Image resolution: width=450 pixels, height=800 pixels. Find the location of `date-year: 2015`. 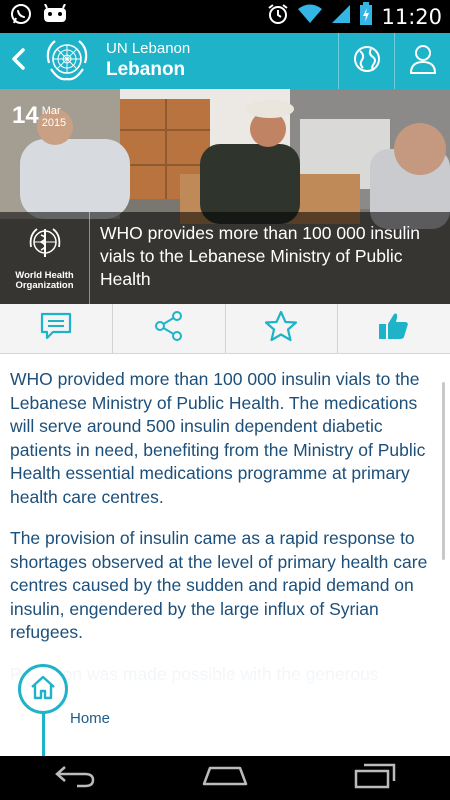

date-year: 2015 is located at coordinates (54, 123).